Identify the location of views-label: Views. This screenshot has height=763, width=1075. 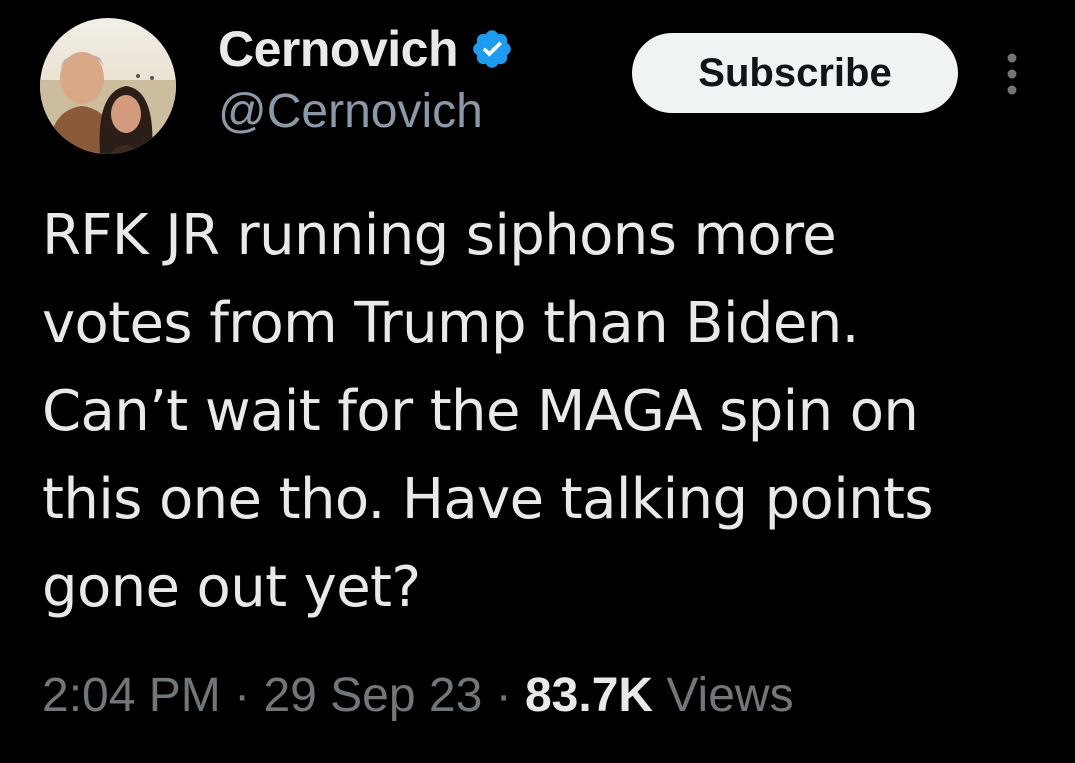
(729, 695).